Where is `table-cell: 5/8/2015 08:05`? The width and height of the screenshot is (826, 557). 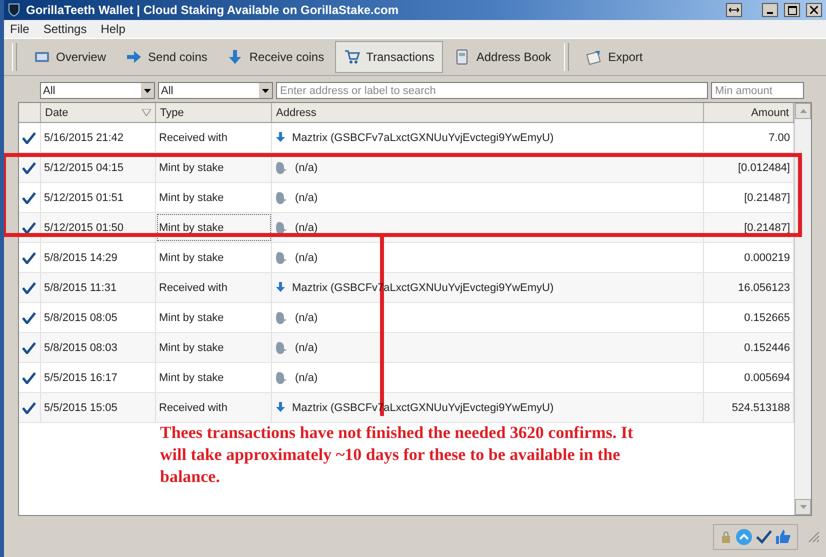
table-cell: 5/8/2015 08:05 is located at coordinates (98, 317).